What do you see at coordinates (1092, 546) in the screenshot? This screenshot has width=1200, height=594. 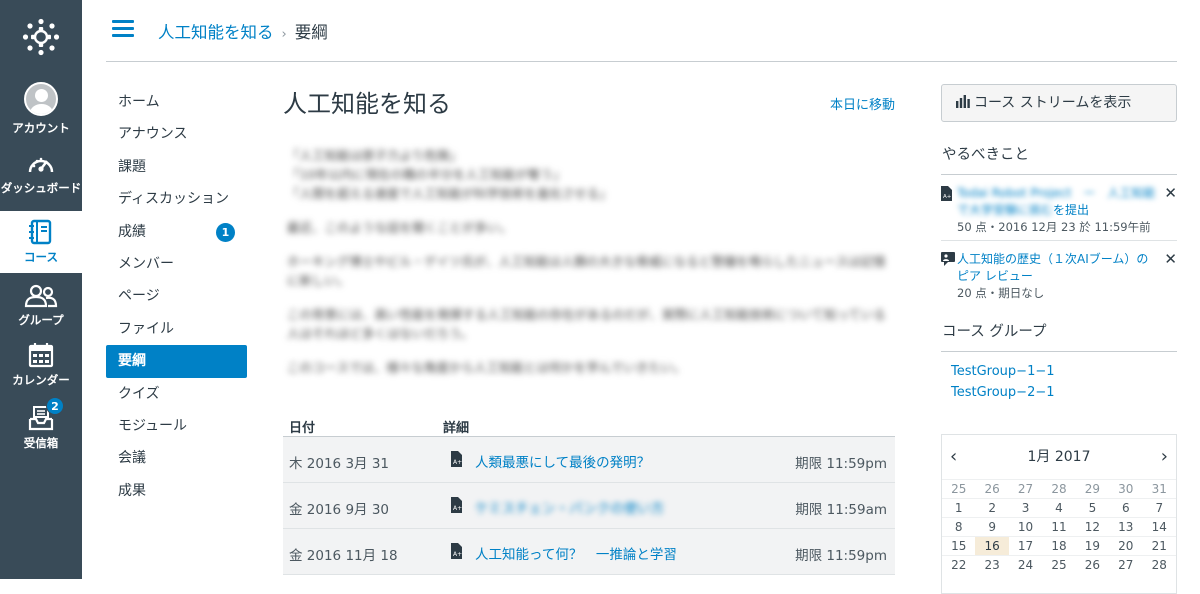 I see `calendar-day: 19` at bounding box center [1092, 546].